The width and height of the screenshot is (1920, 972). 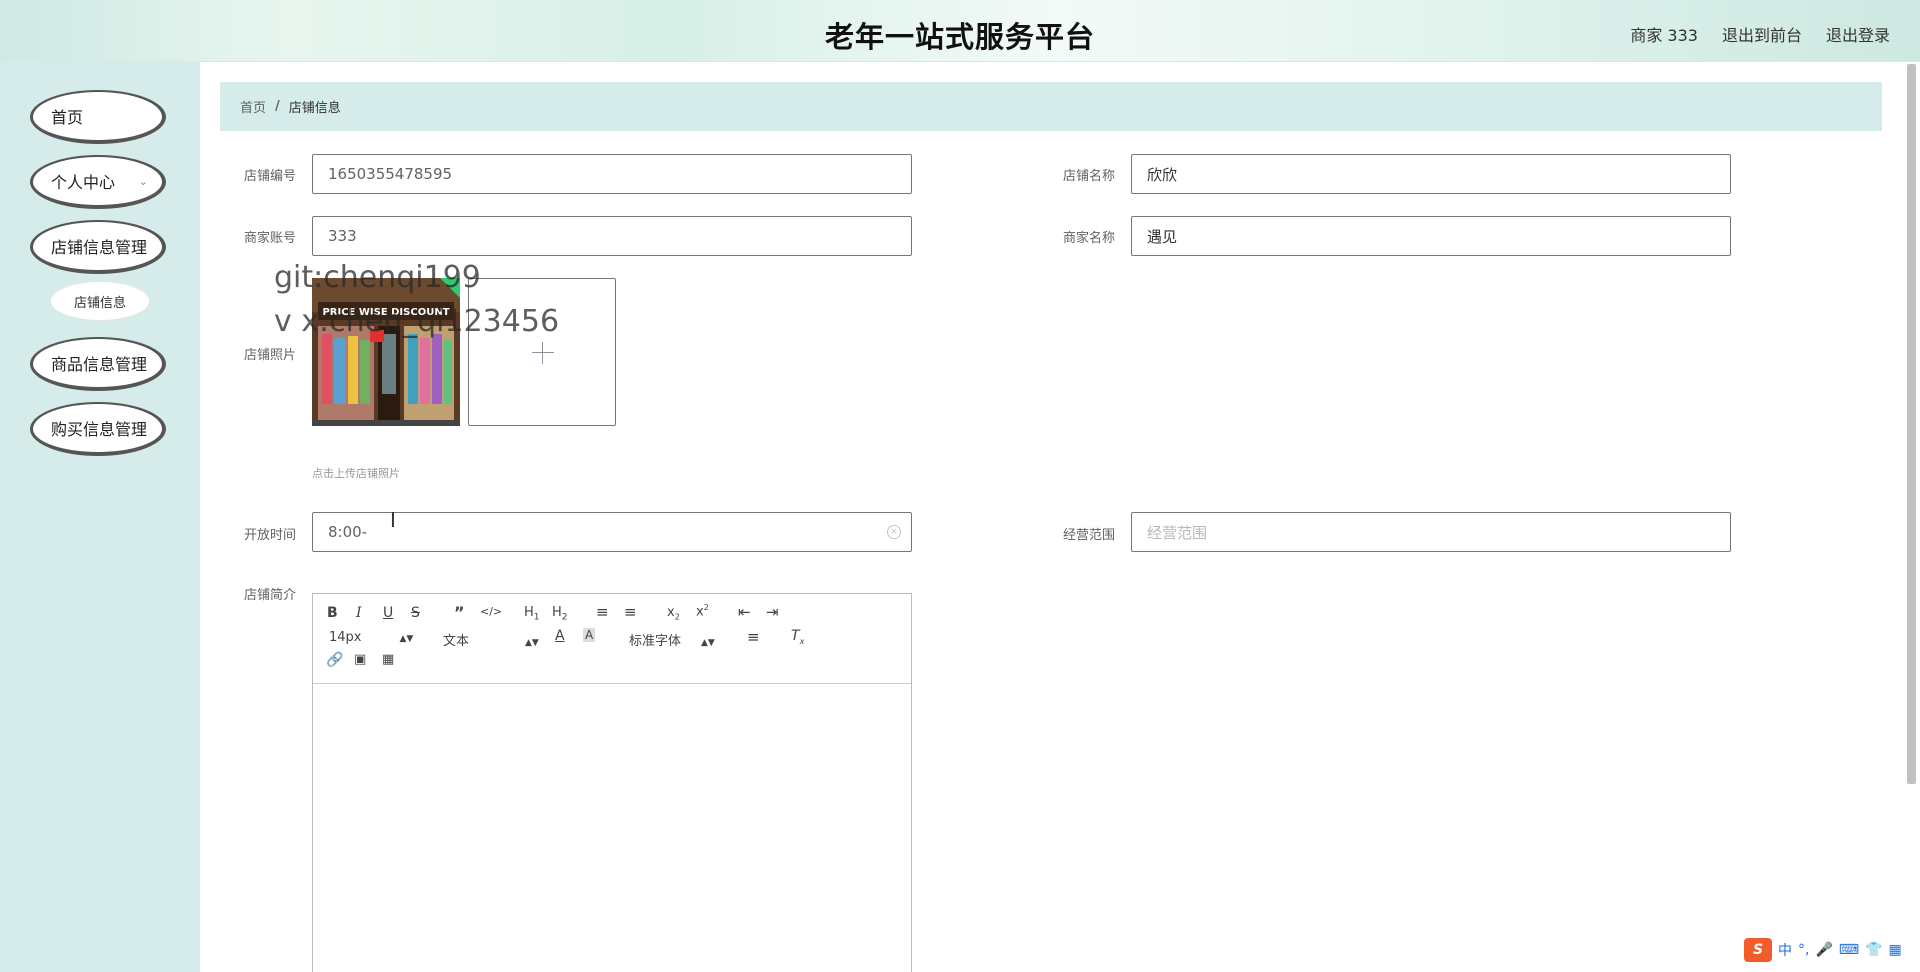 I want to click on background-color-icon: A, so click(x=589, y=635).